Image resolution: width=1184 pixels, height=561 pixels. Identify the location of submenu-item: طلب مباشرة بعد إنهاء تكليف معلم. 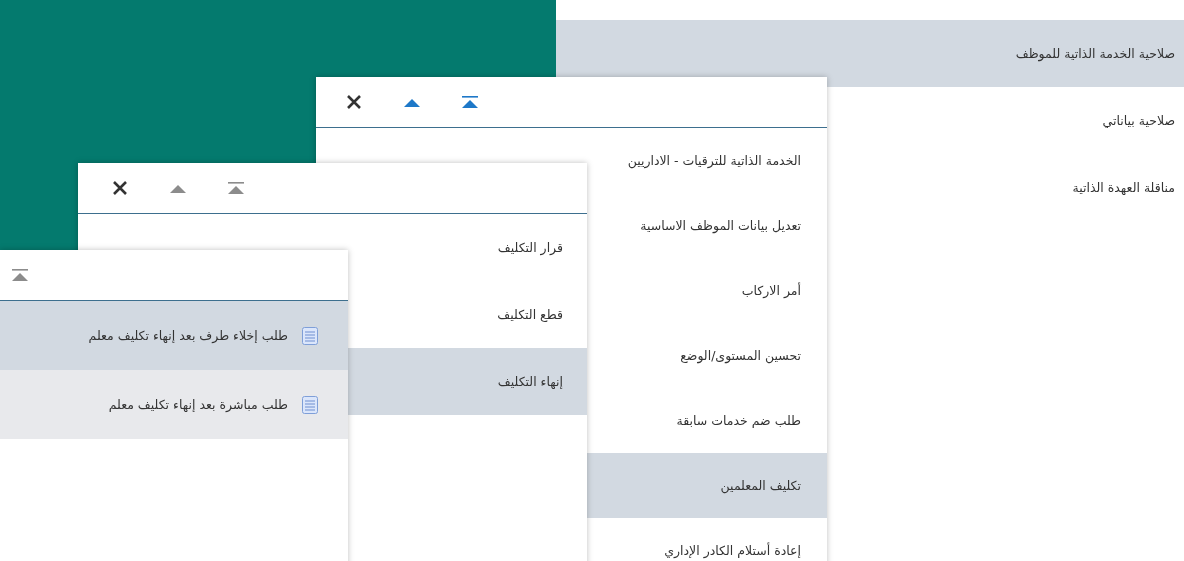
(174, 404).